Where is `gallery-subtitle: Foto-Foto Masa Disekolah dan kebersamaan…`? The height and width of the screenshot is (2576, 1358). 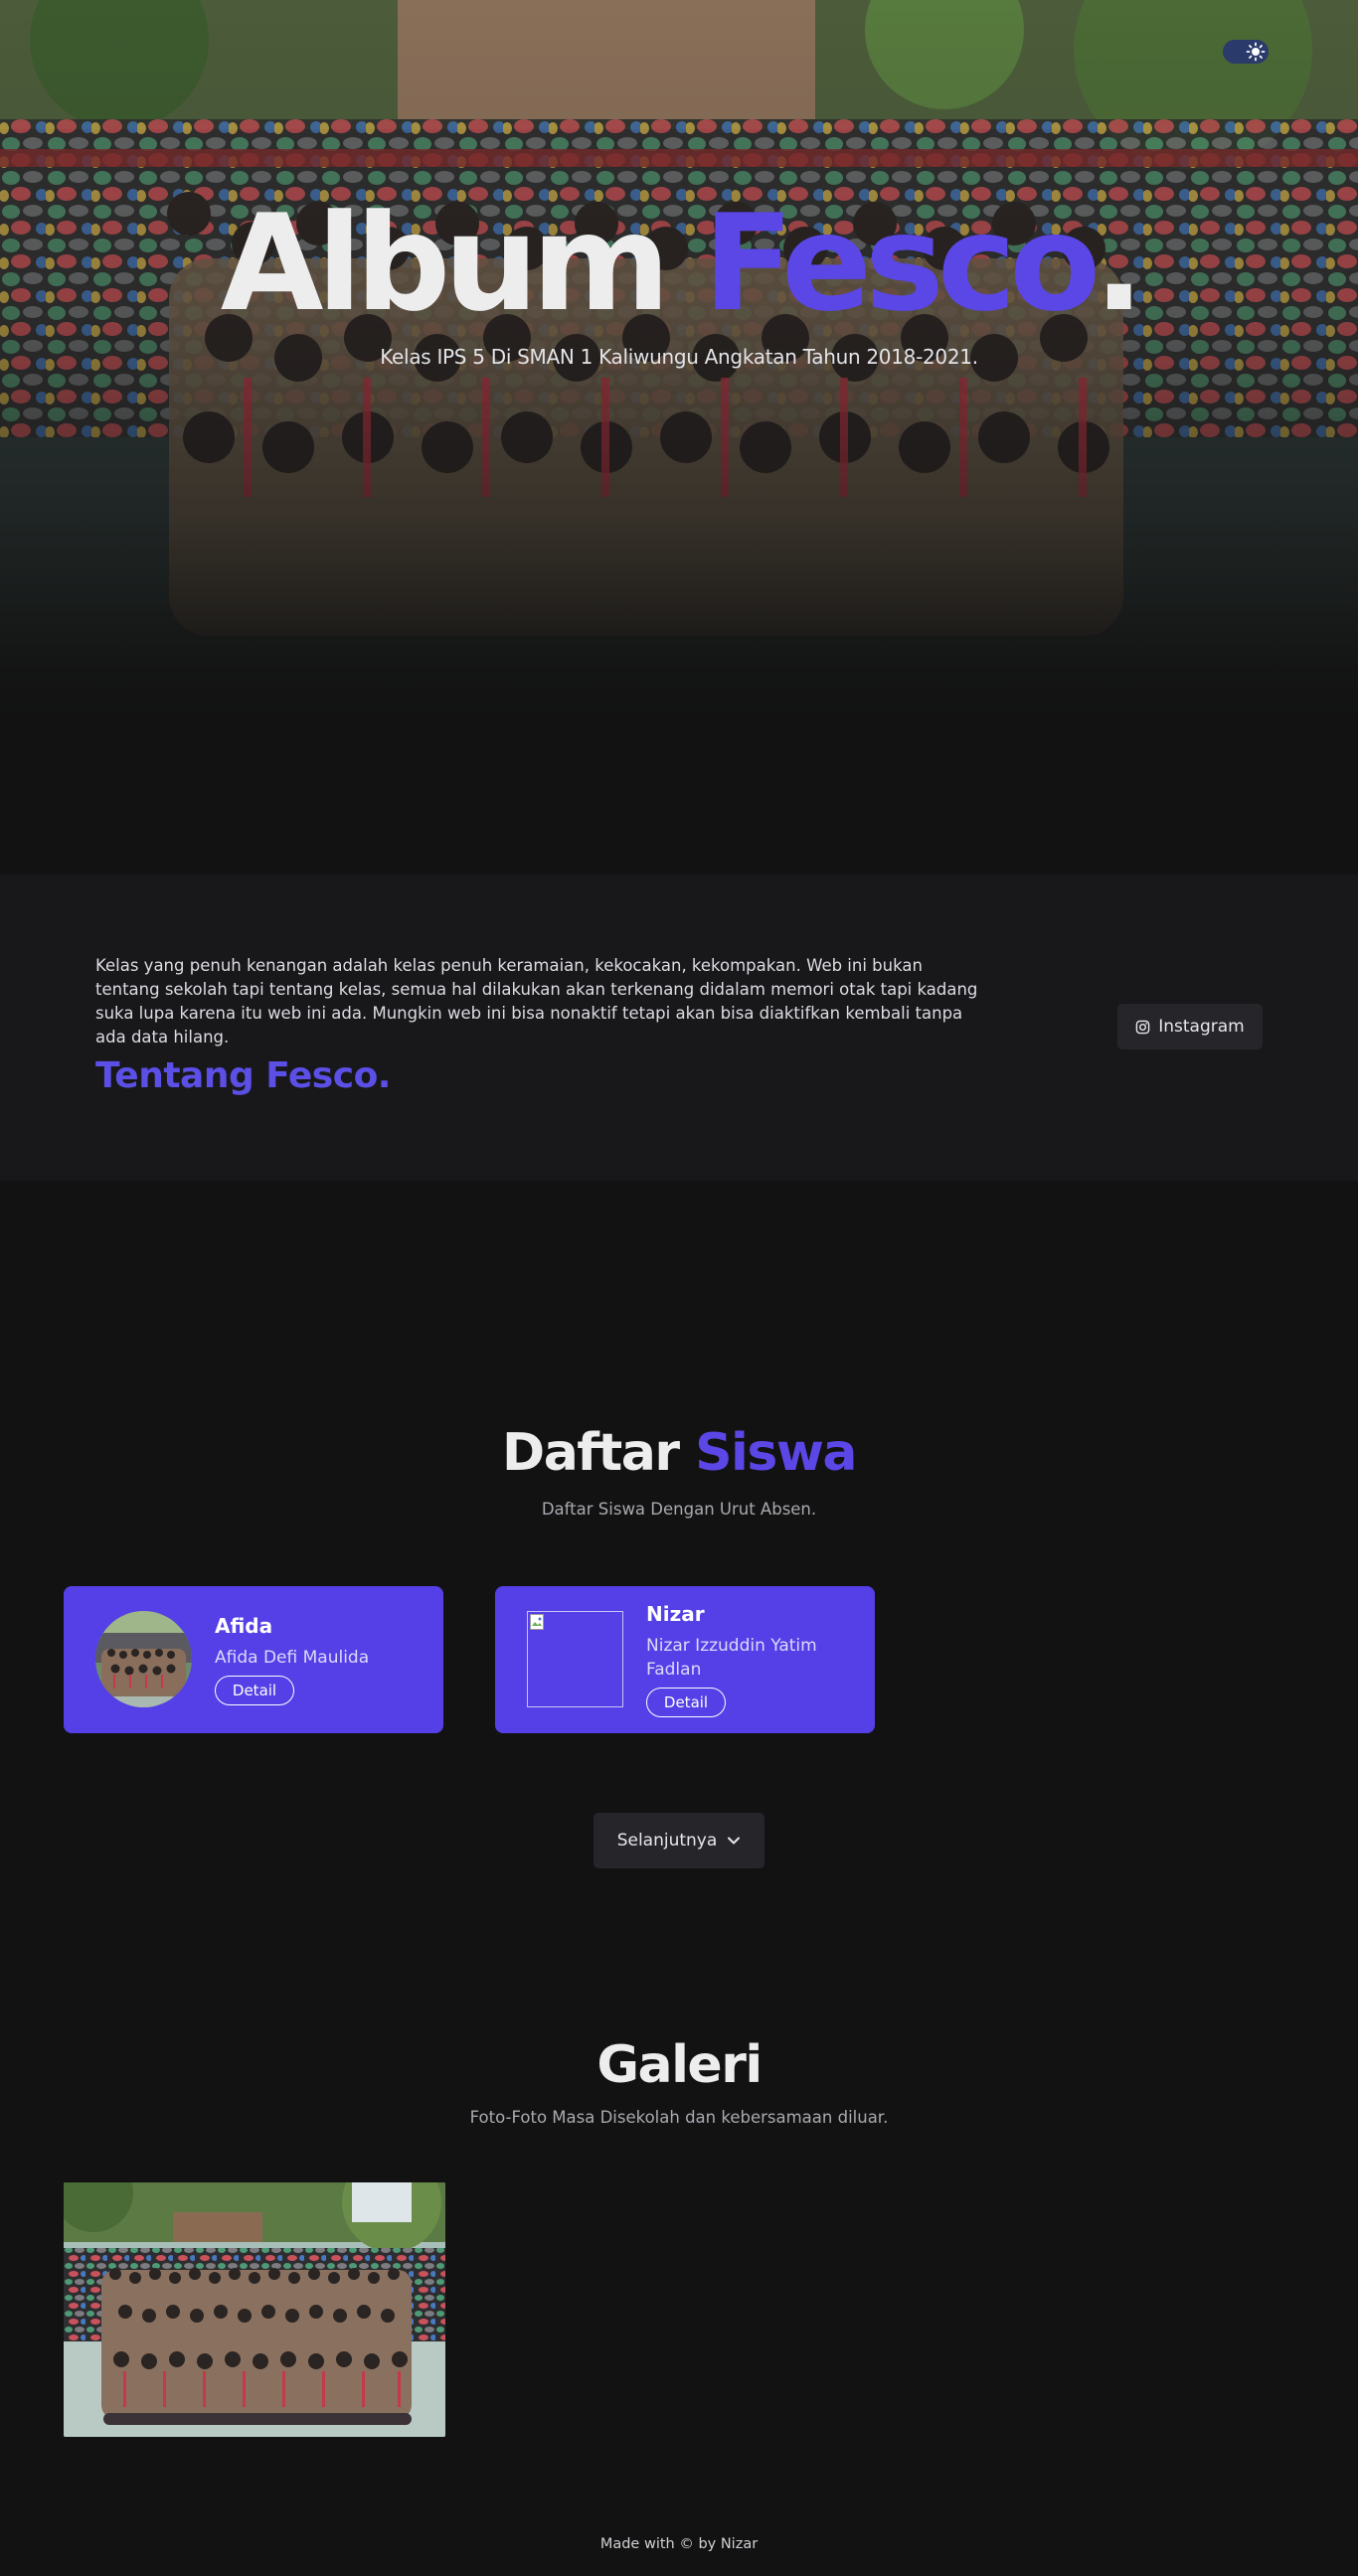
gallery-subtitle: Foto-Foto Masa Disekolah dan kebersamaan… is located at coordinates (679, 2117).